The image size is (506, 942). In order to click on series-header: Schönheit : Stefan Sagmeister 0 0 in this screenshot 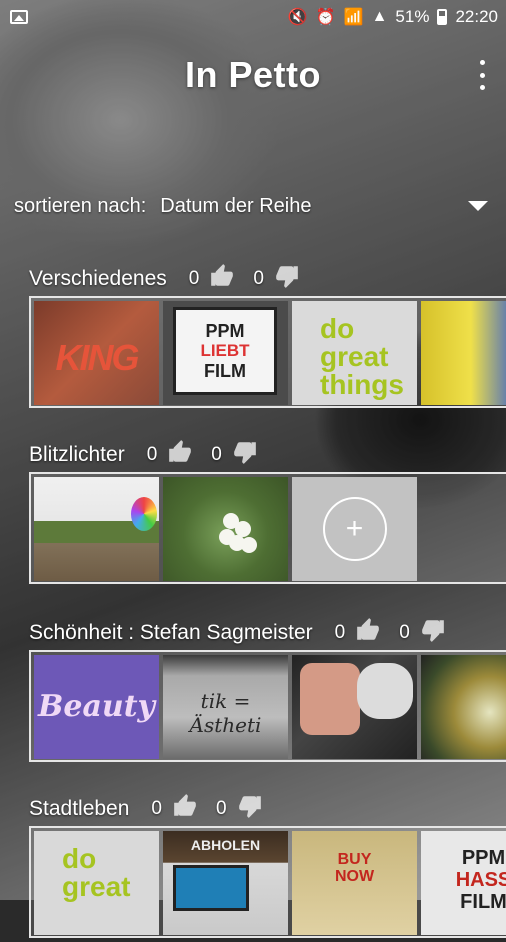, I will do `click(253, 633)`.